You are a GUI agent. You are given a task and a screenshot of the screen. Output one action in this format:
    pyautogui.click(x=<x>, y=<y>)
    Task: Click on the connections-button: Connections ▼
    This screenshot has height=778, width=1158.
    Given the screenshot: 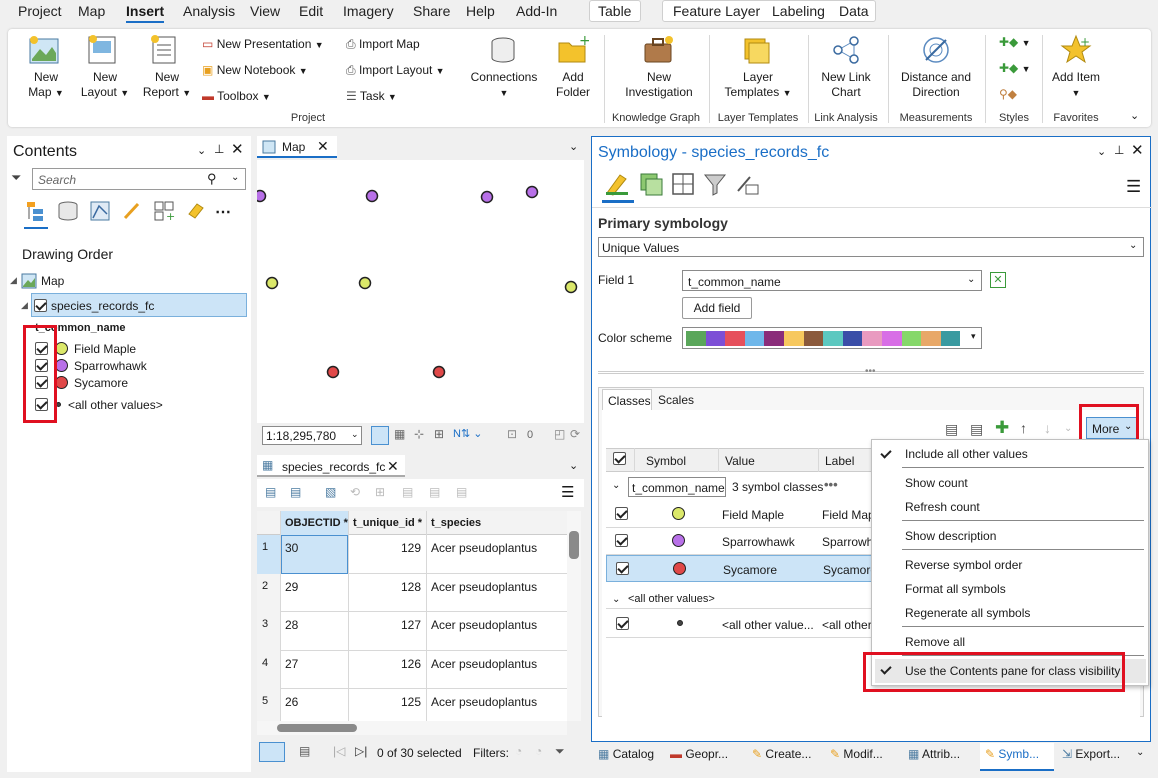 What is the action you would take?
    pyautogui.click(x=504, y=85)
    